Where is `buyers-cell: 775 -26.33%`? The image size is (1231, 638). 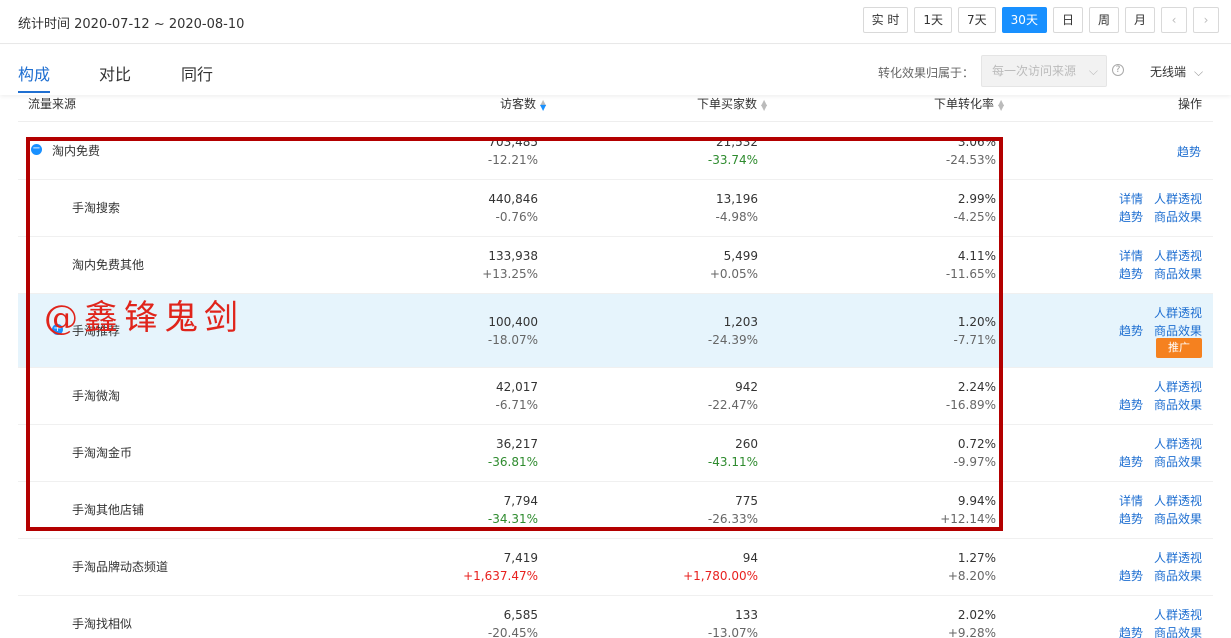 buyers-cell: 775 -26.33% is located at coordinates (732, 510).